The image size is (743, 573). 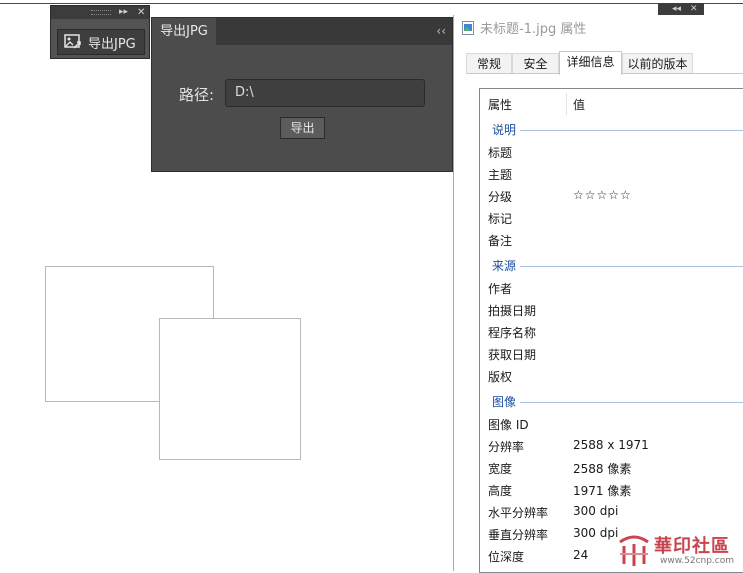 I want to click on expand-icon: ▸▸, so click(x=123, y=12).